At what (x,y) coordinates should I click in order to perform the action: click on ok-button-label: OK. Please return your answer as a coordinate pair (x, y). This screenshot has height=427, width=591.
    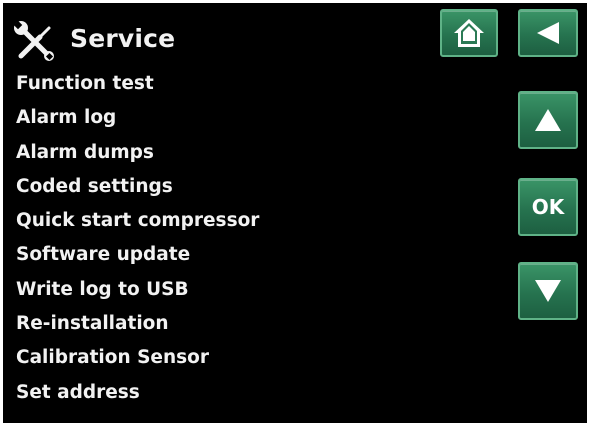
    Looking at the image, I should click on (548, 207).